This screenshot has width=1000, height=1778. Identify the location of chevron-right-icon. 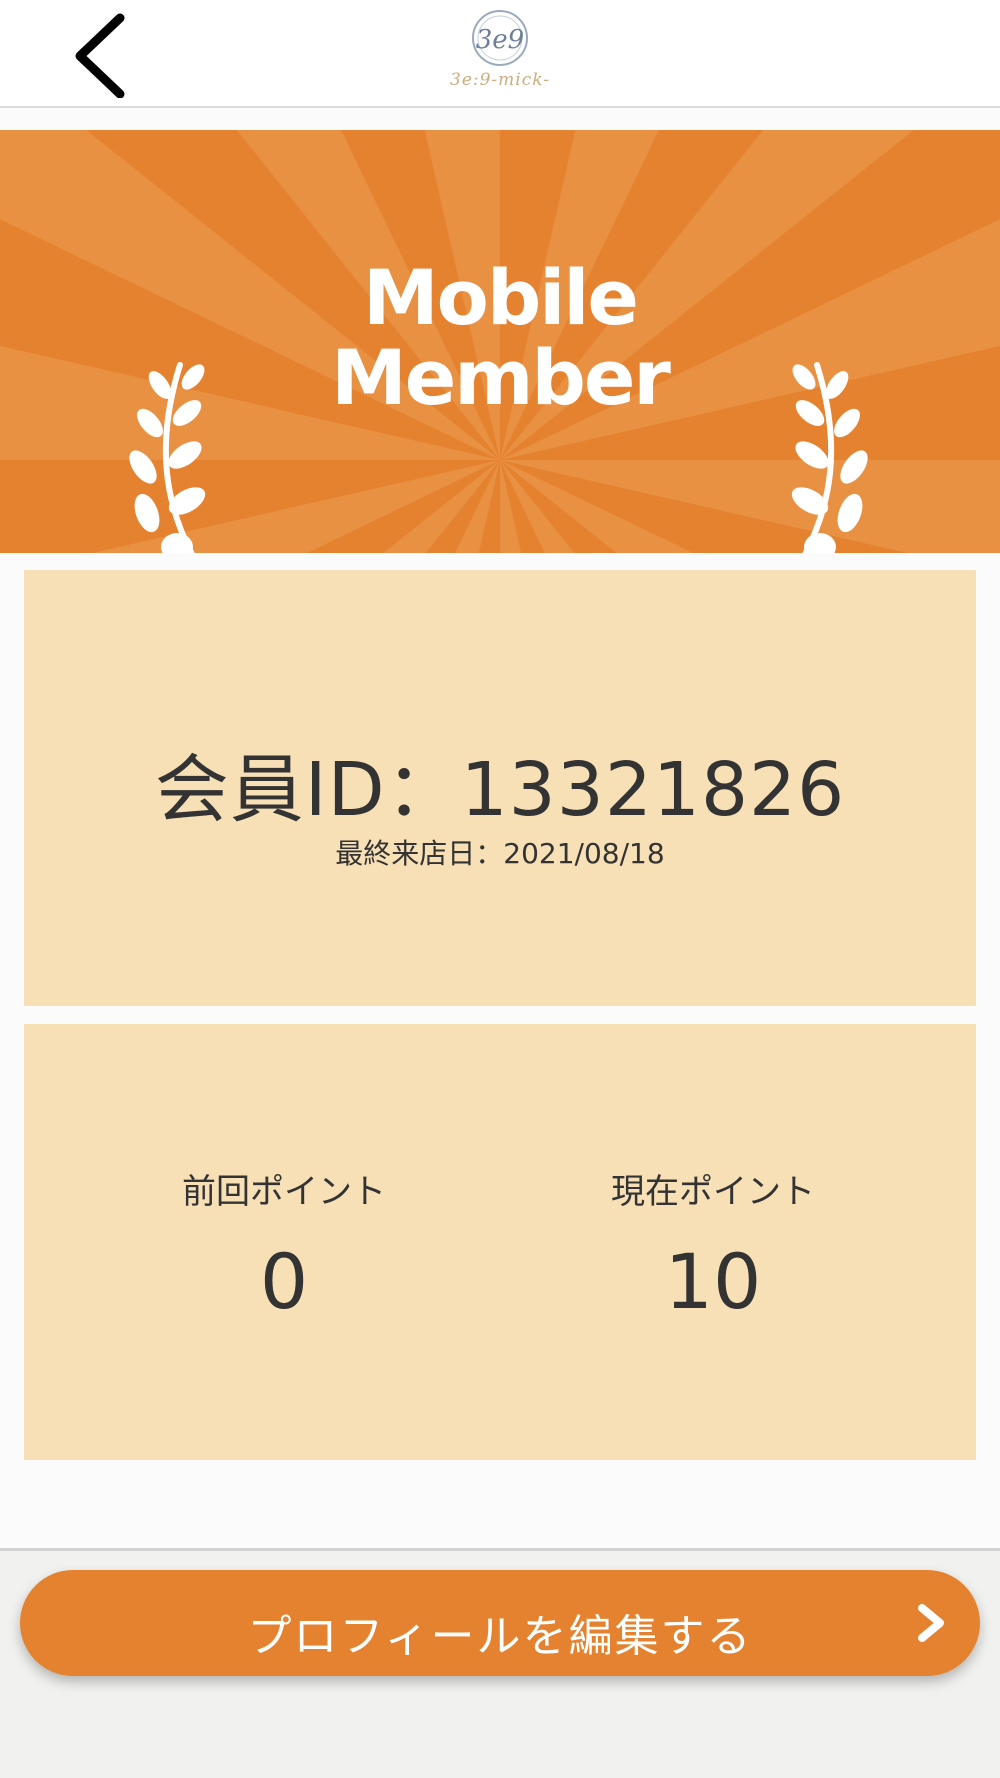
(931, 1623).